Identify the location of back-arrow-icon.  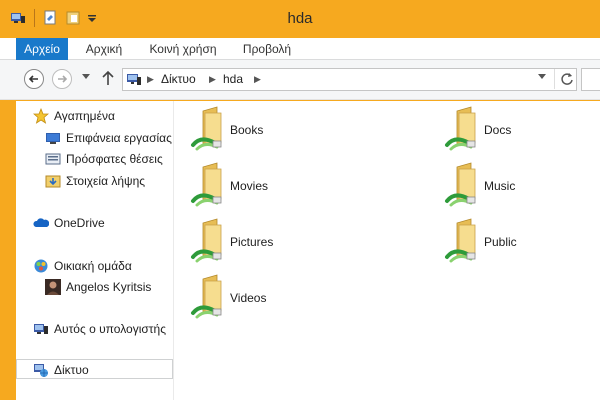
(33, 79).